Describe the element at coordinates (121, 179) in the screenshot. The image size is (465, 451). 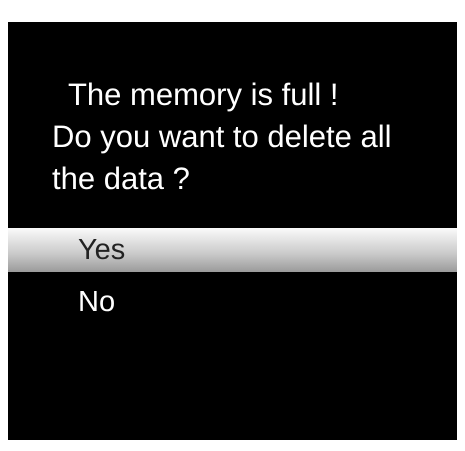
I see `message-text: the data ?` at that location.